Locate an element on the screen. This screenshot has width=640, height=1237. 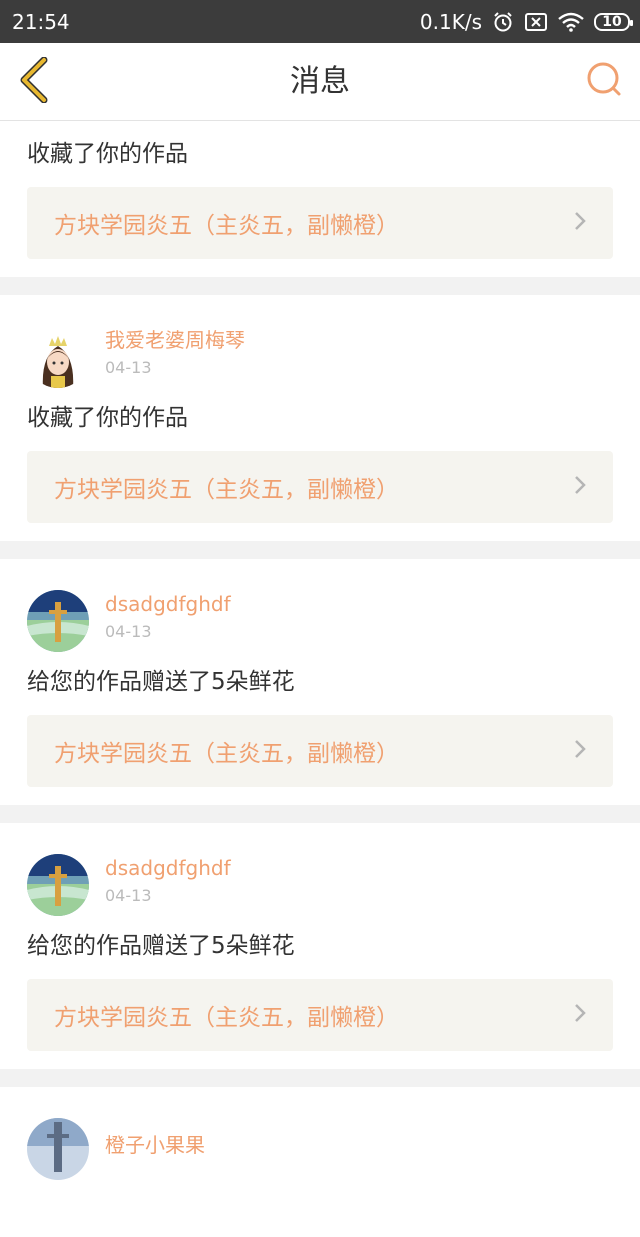
app-header: 消息 is located at coordinates (320, 82).